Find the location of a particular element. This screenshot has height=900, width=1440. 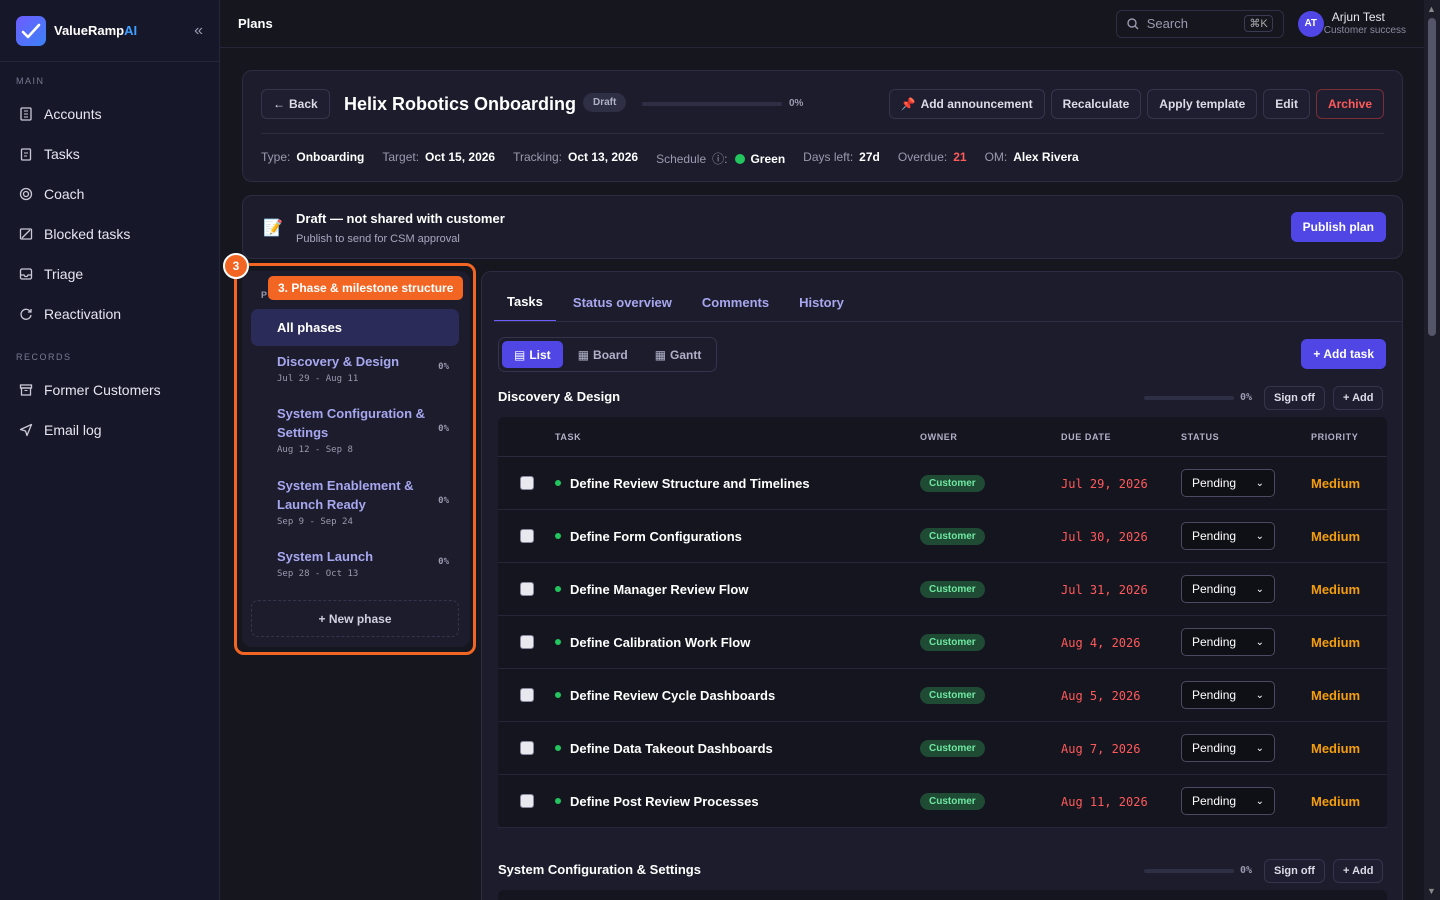

add-task-button: + Add task is located at coordinates (1343, 354).